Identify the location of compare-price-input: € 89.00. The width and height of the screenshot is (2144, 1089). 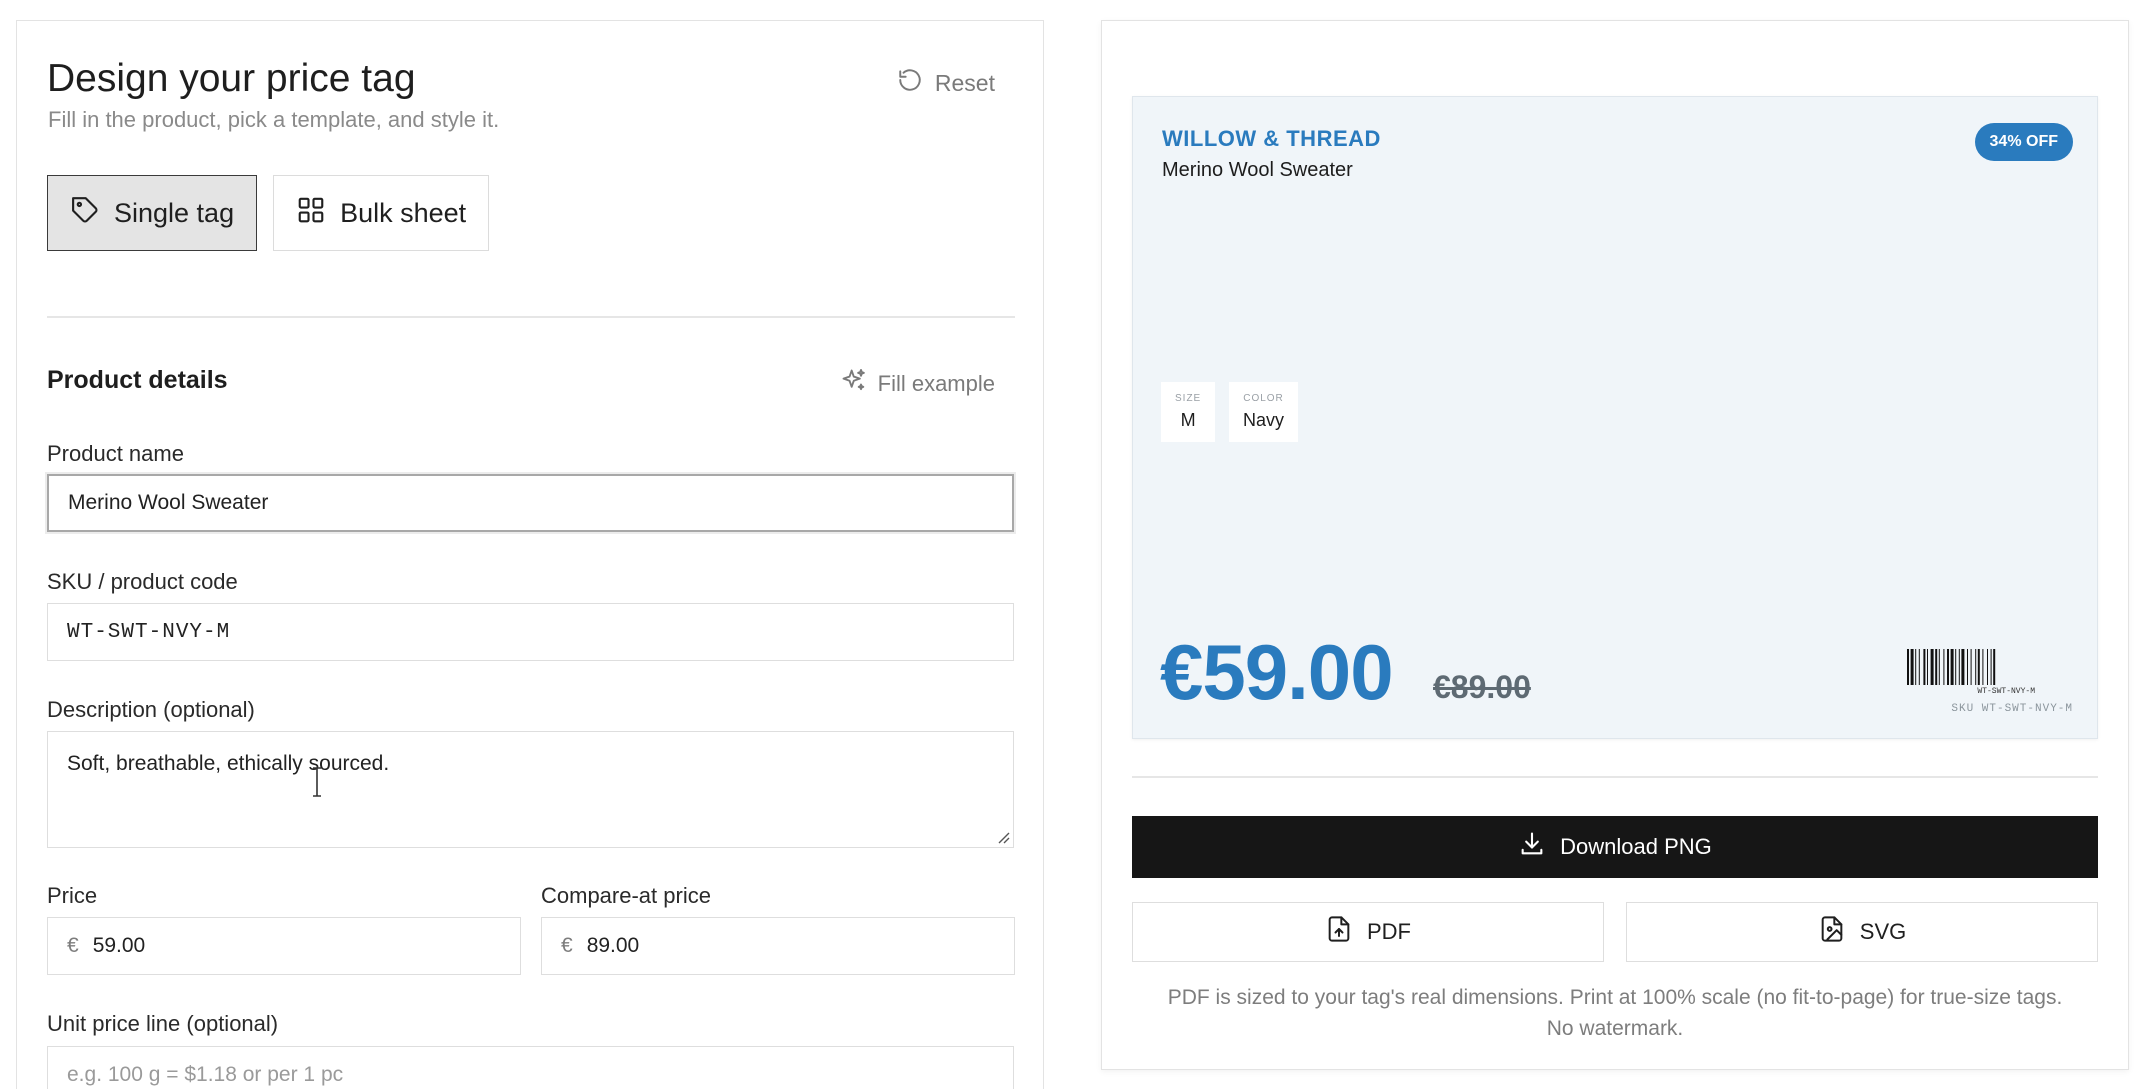
(778, 946).